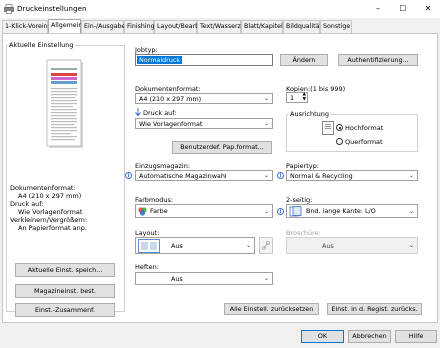 The height and width of the screenshot is (348, 440). What do you see at coordinates (170, 99) in the screenshot?
I see `document-format-value: A4 (210 x 297 mm)` at bounding box center [170, 99].